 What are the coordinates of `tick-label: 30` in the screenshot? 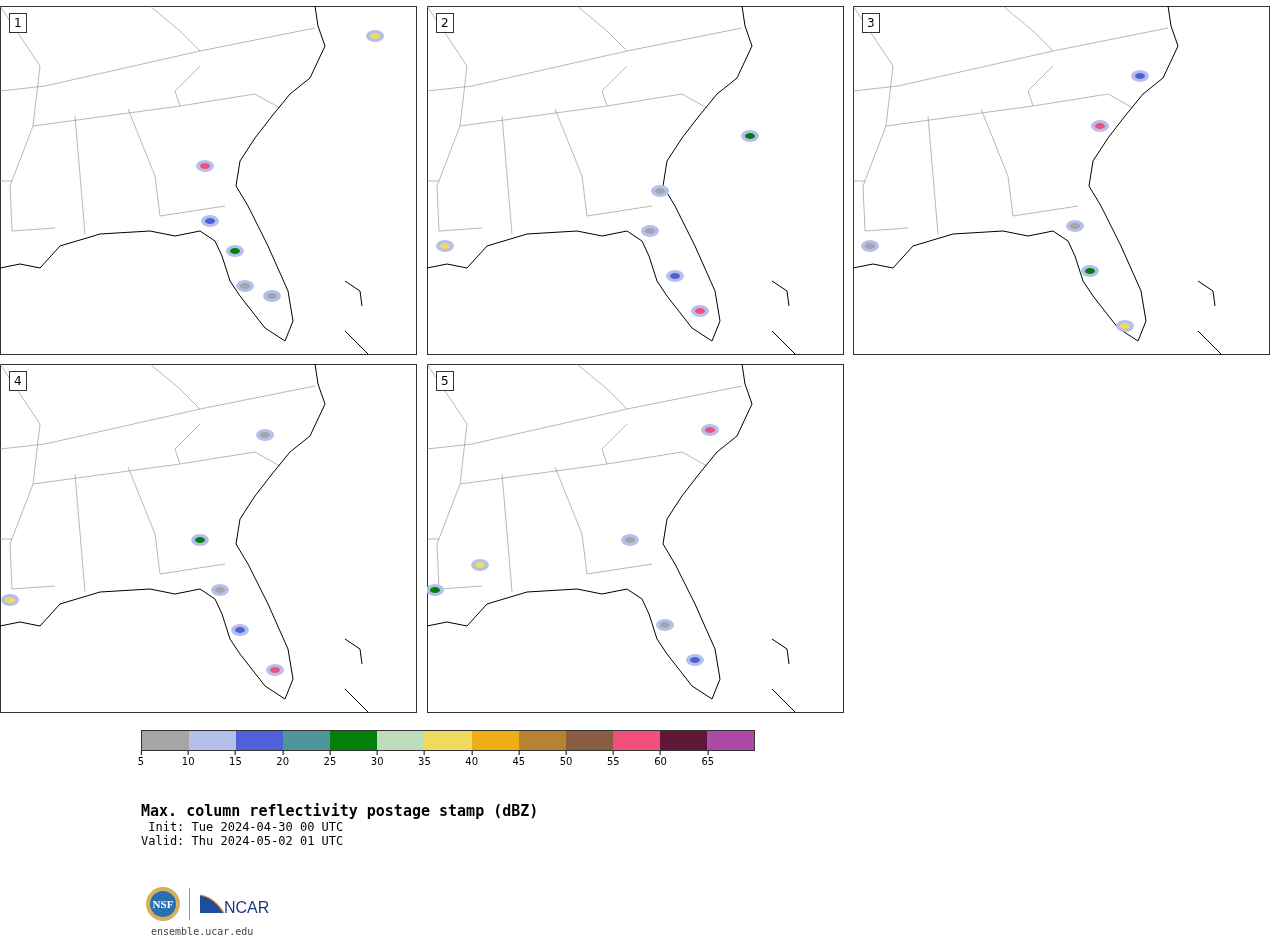 It's located at (377, 759).